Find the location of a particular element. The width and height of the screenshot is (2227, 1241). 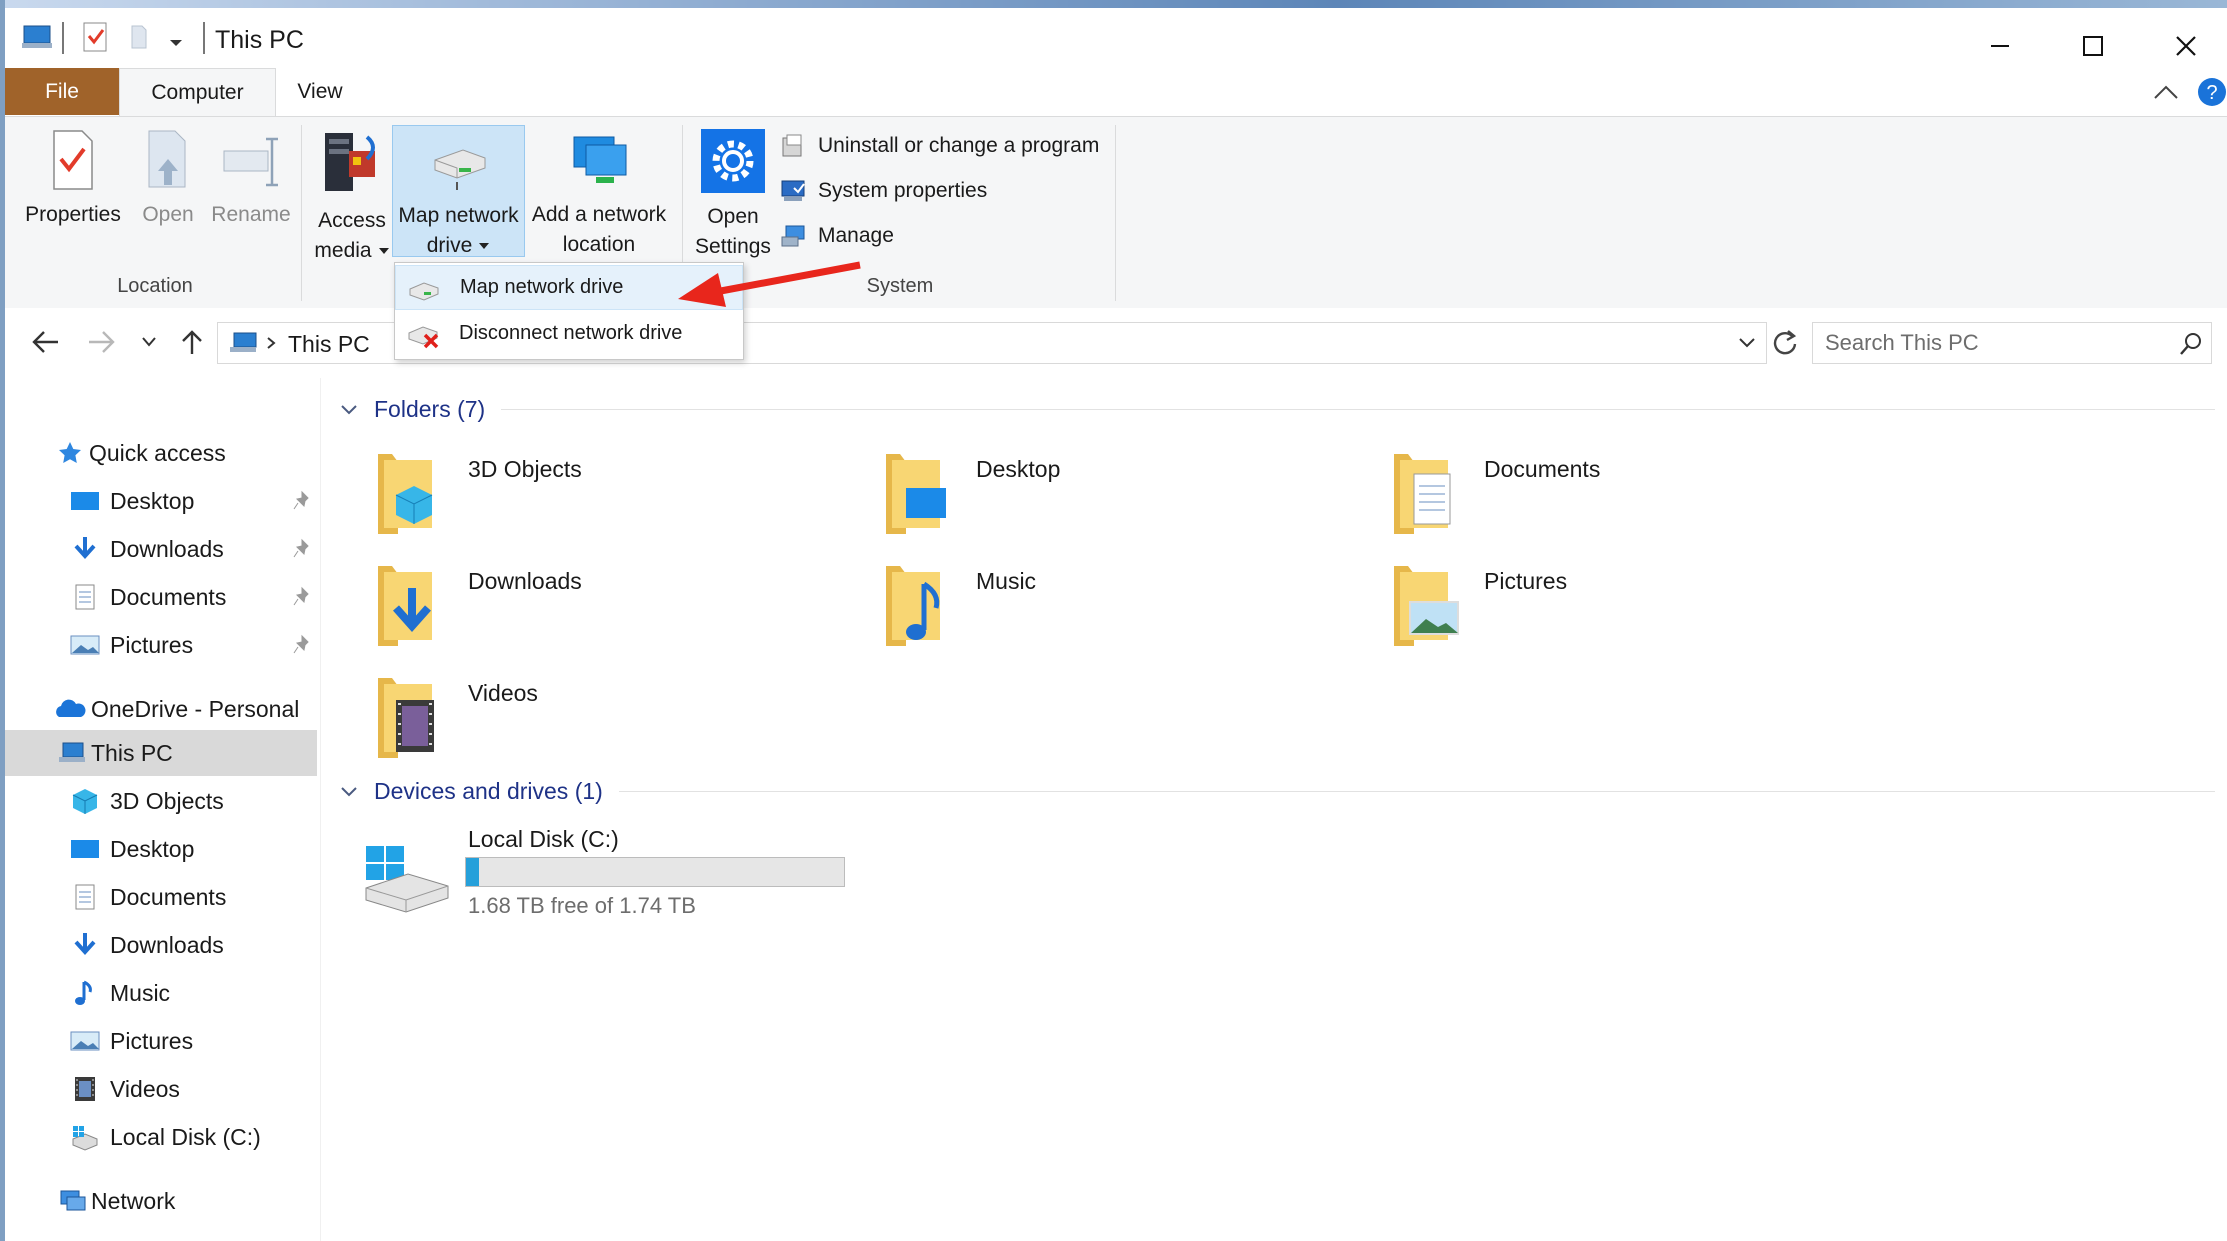

menu-item-disconnect-network-drive: Disconnect network drive is located at coordinates (569, 333).